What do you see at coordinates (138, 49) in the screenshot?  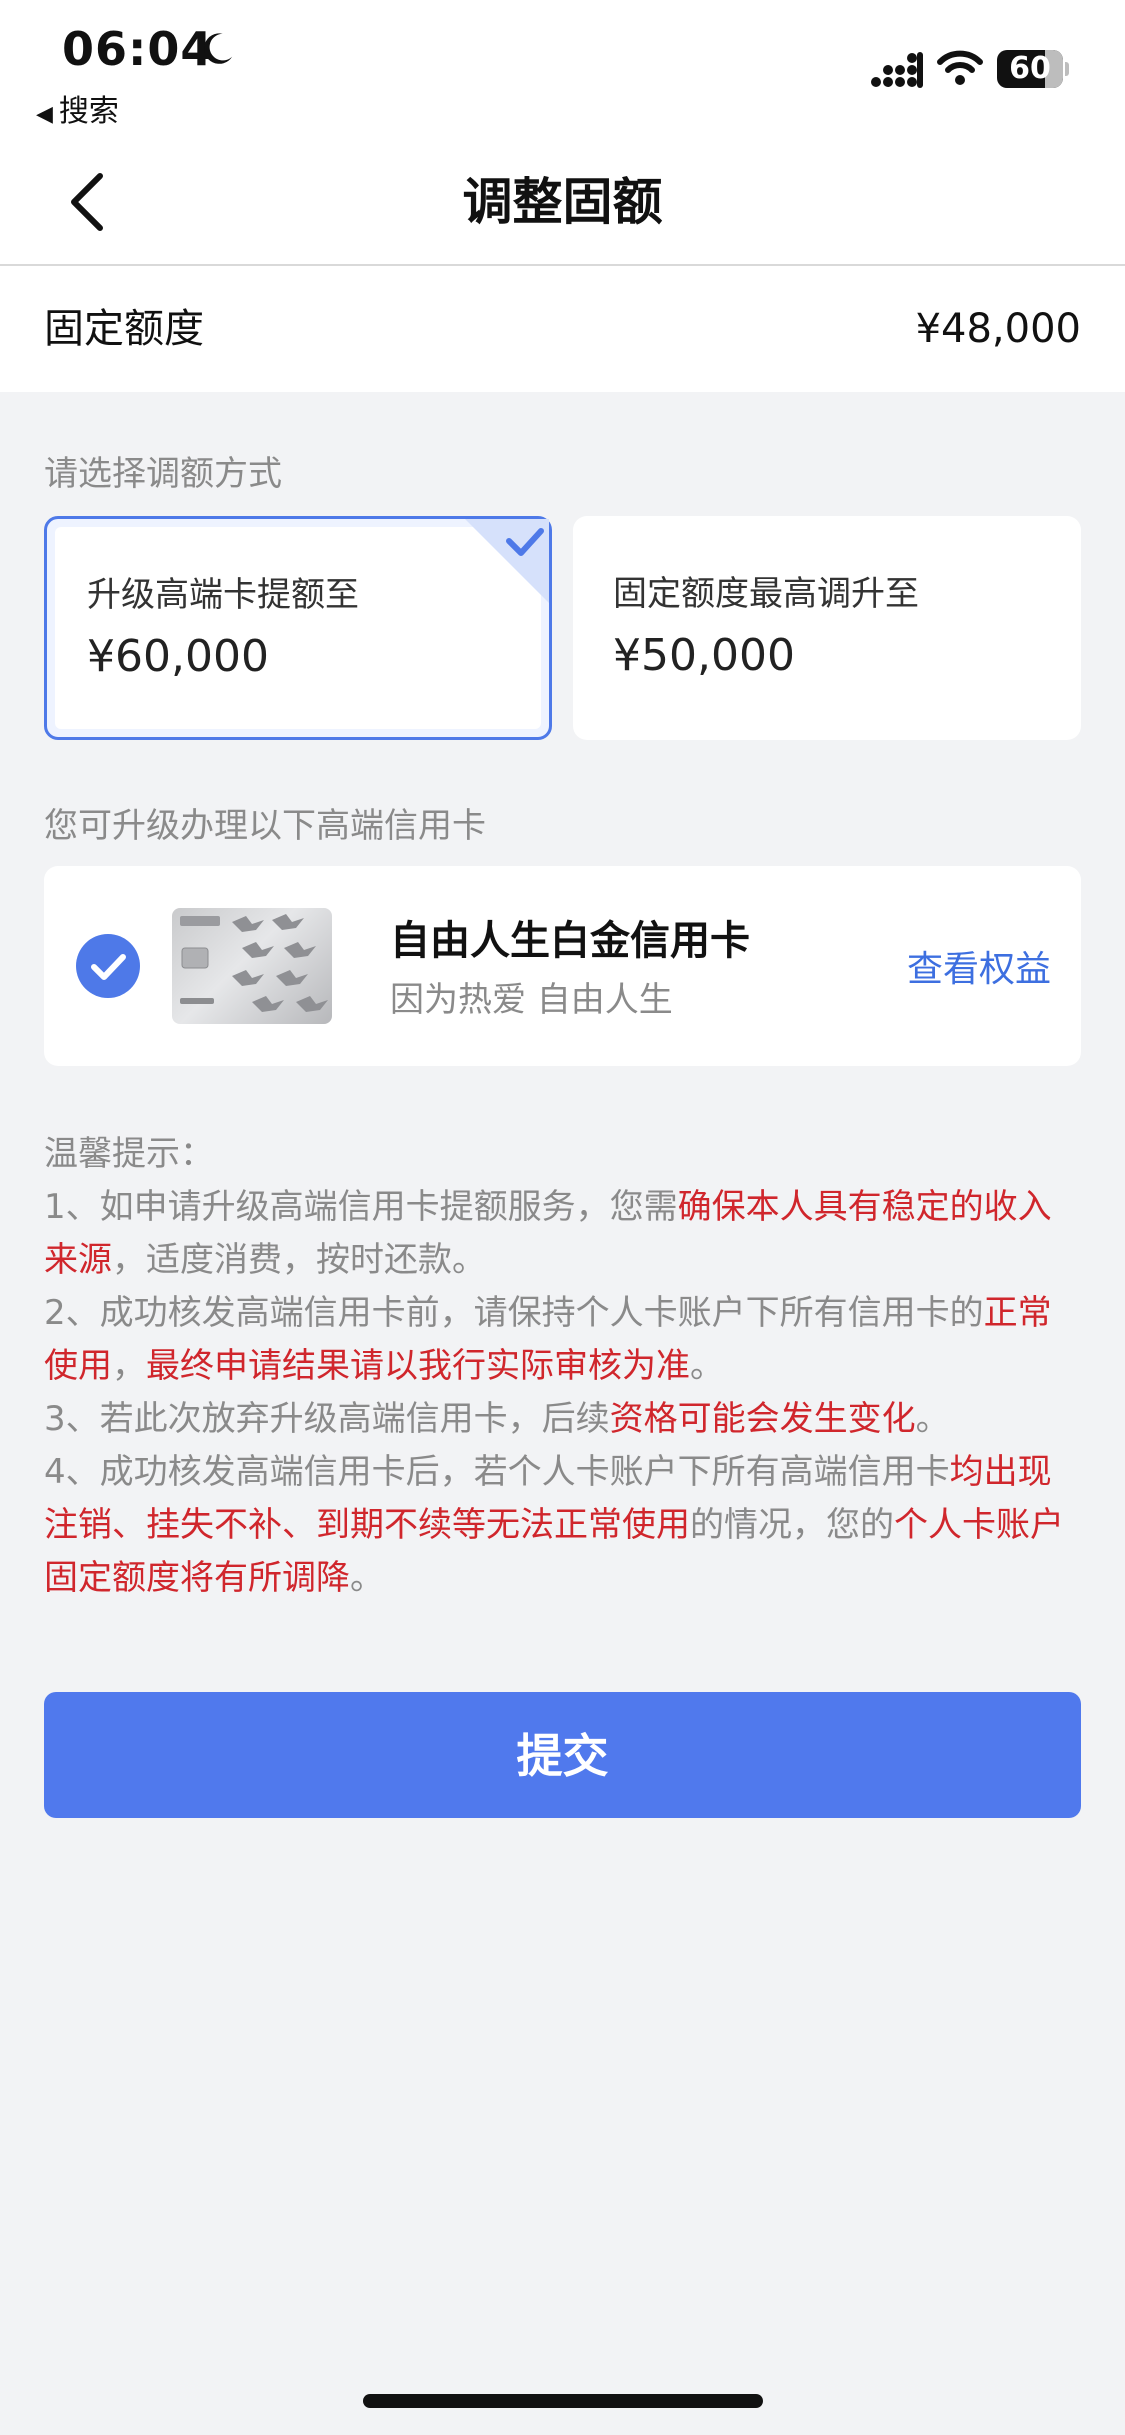 I see `status-time: 06:04` at bounding box center [138, 49].